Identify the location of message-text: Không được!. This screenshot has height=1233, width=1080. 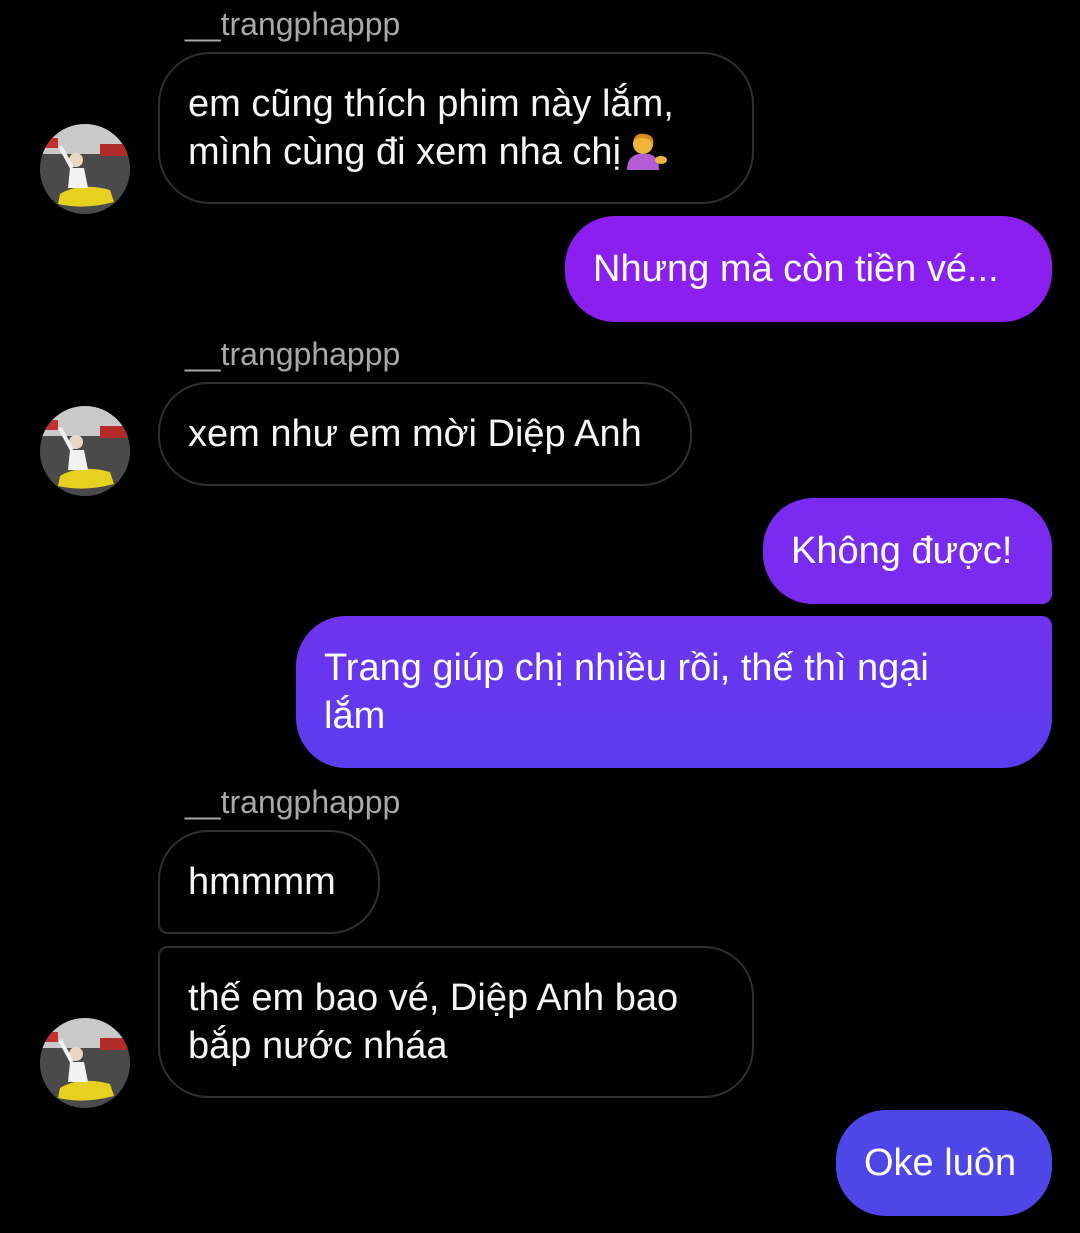
(902, 551).